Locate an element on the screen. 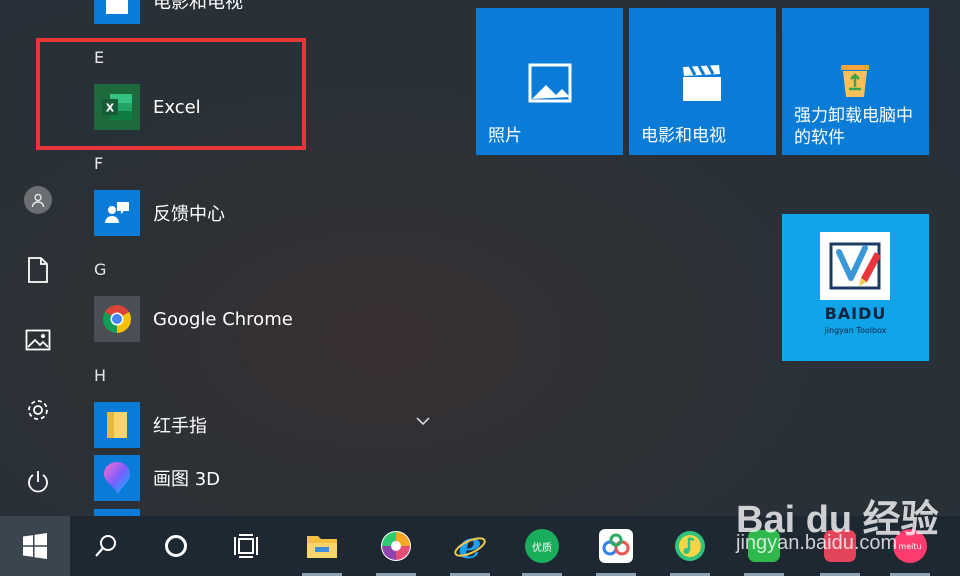 This screenshot has height=576, width=960. settings-button is located at coordinates (38, 410).